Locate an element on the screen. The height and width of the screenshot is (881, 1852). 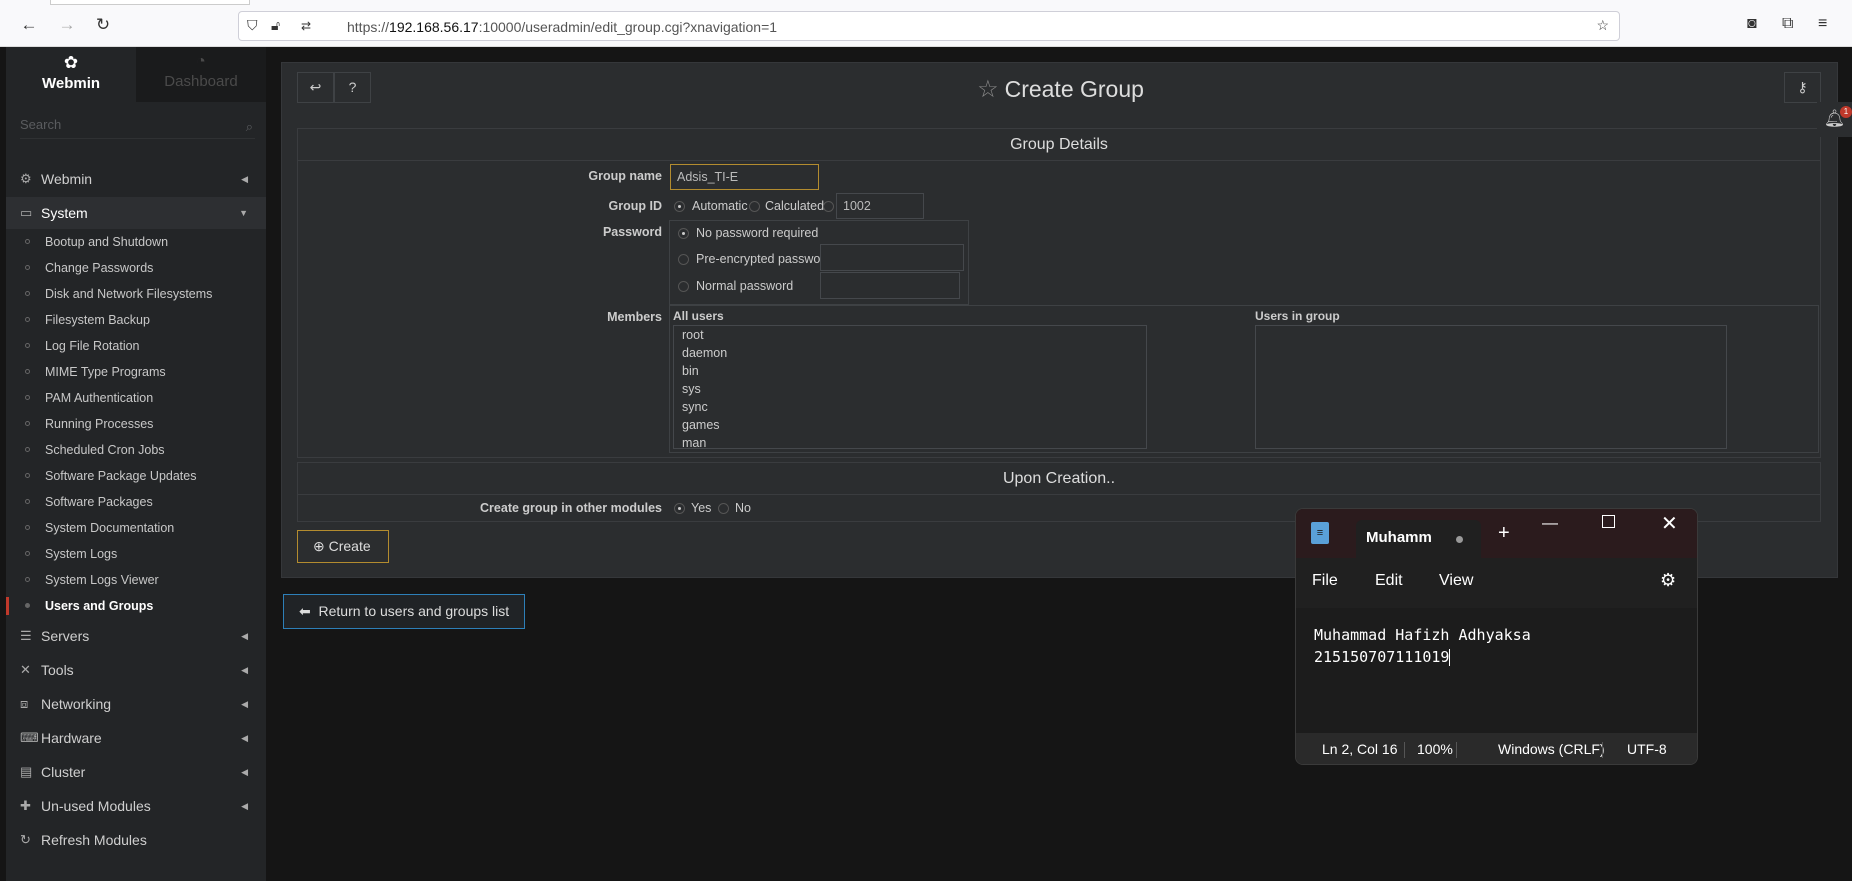
shield-icon: ⛉ is located at coordinates (252, 25).